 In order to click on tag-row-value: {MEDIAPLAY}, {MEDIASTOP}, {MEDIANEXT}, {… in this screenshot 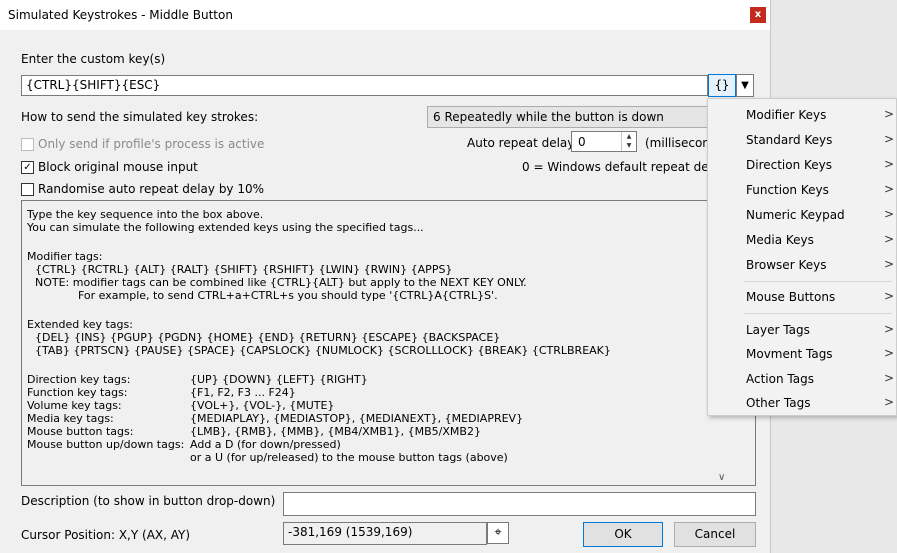, I will do `click(357, 418)`.